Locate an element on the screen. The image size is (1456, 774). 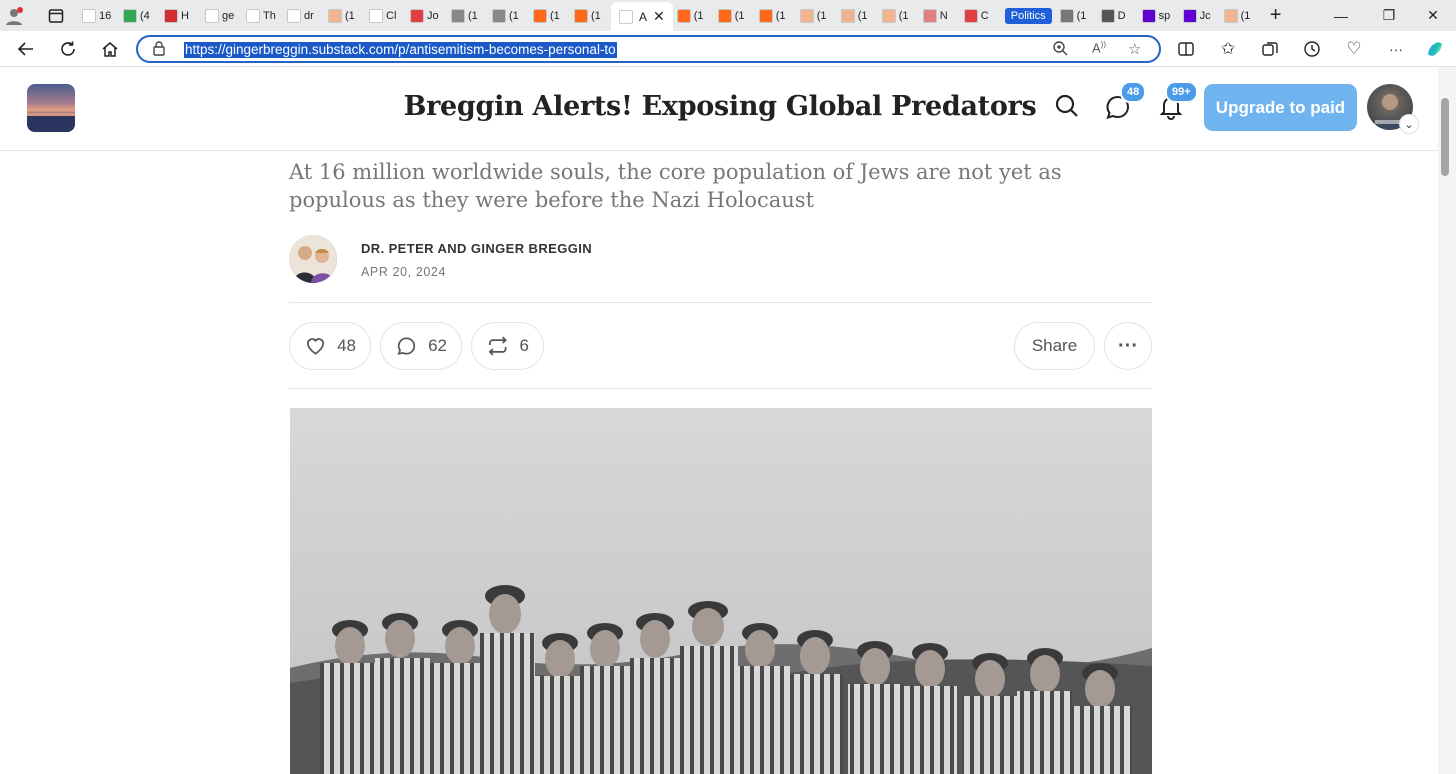
minimize-icon: — is located at coordinates (1341, 15).